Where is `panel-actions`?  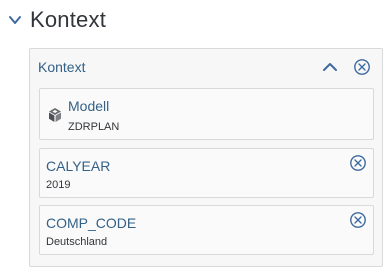
panel-actions is located at coordinates (346, 67).